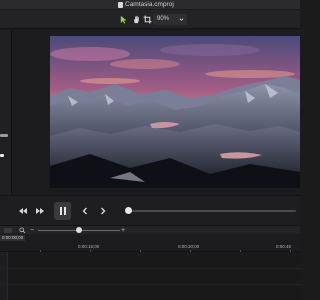  I want to click on hand-tool-button, so click(136, 19).